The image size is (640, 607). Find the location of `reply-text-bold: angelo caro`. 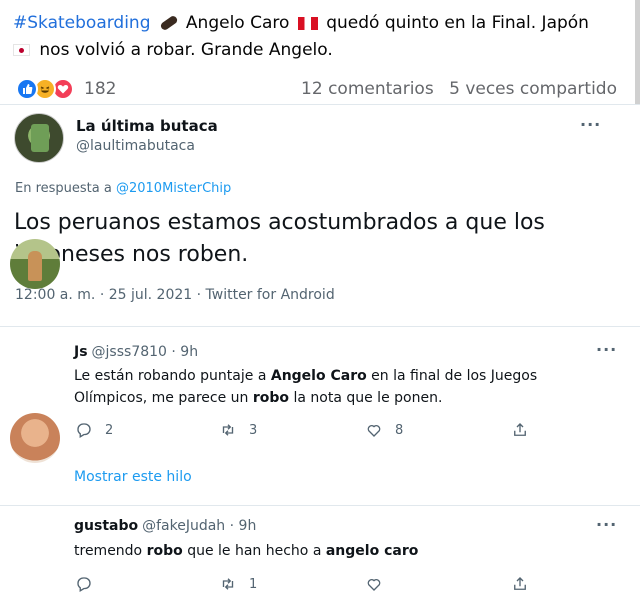

reply-text-bold: angelo caro is located at coordinates (372, 551).